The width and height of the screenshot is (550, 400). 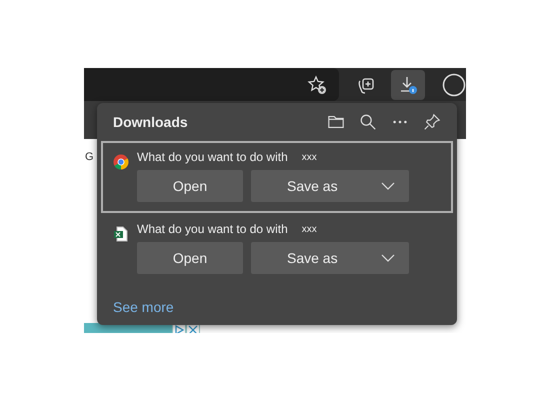 What do you see at coordinates (89, 157) in the screenshot?
I see `page-text: G` at bounding box center [89, 157].